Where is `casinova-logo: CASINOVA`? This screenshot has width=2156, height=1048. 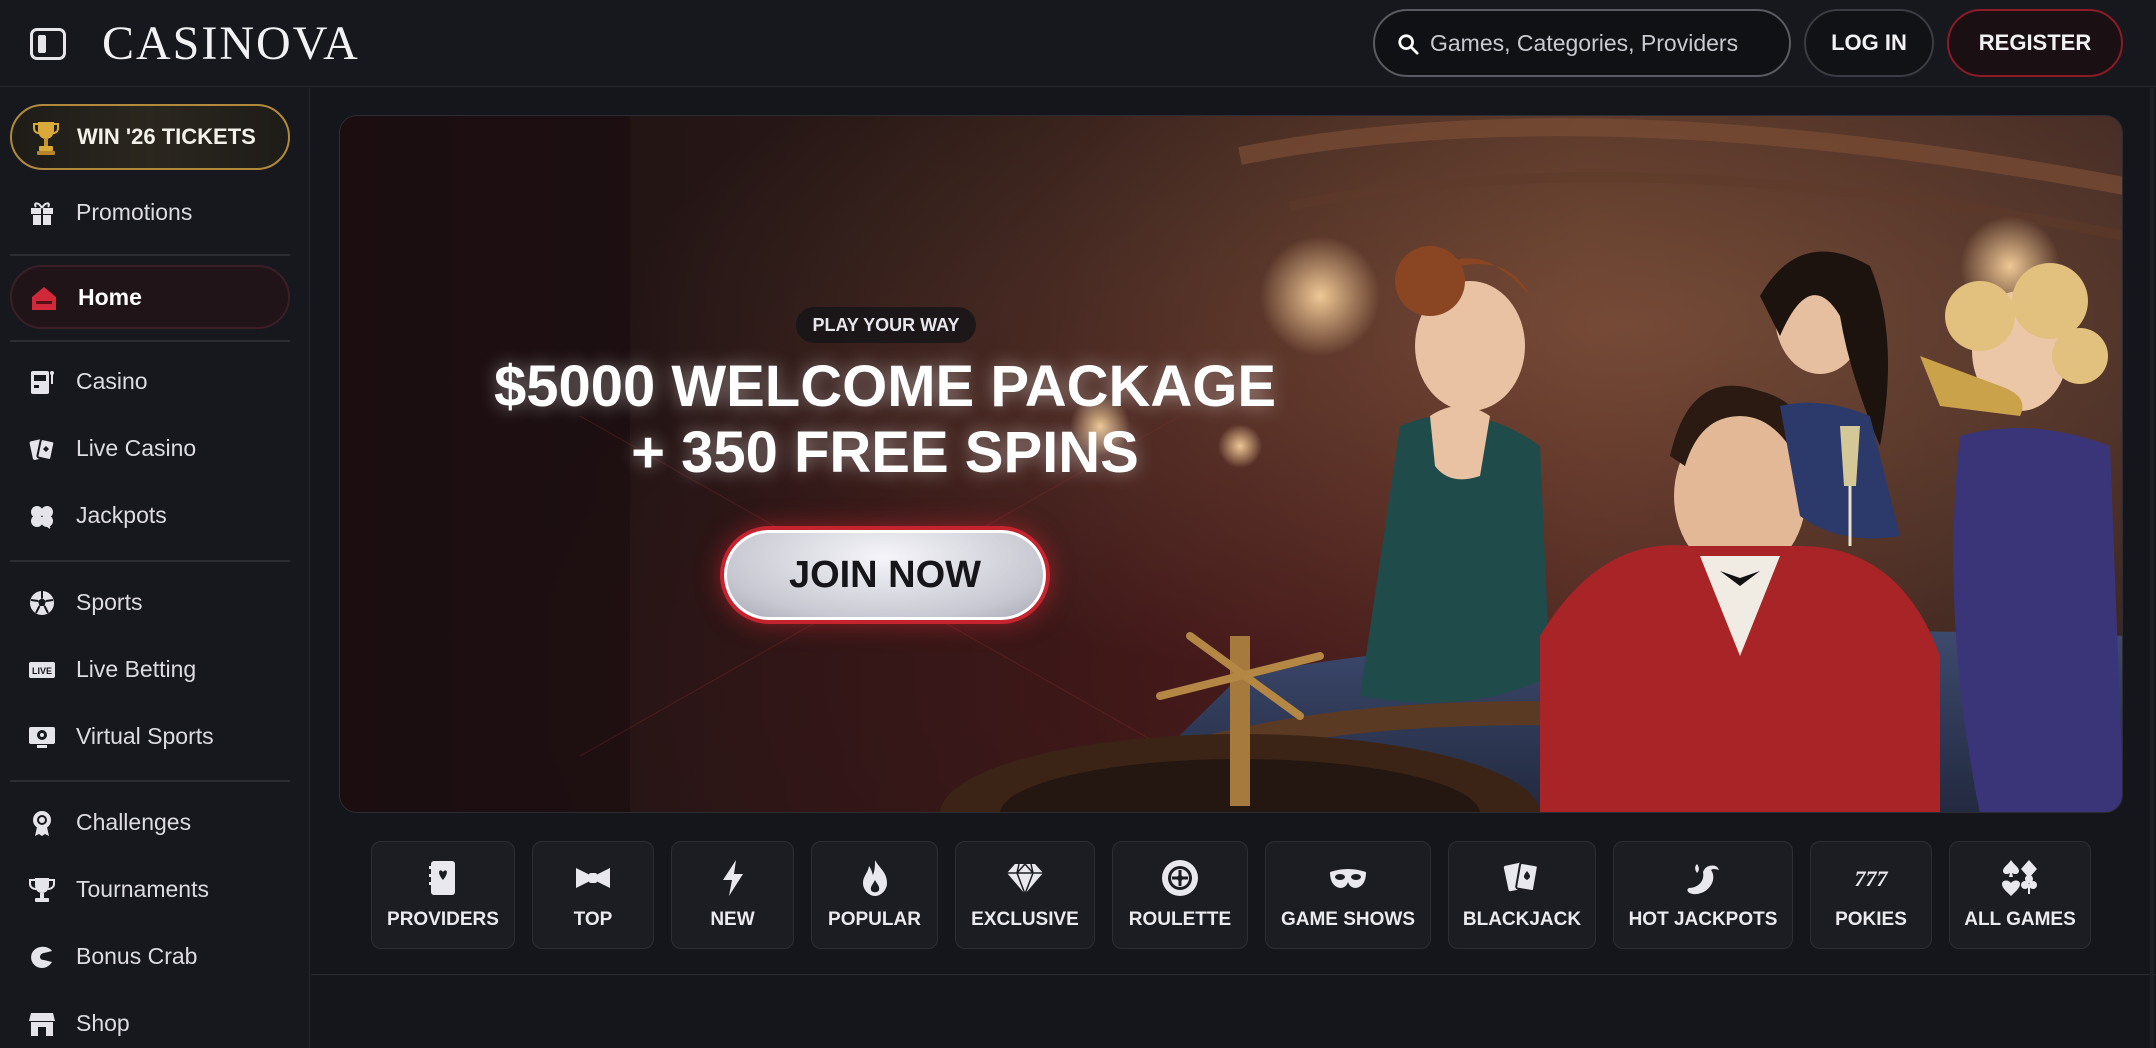
casinova-logo: CASINOVA is located at coordinates (231, 44).